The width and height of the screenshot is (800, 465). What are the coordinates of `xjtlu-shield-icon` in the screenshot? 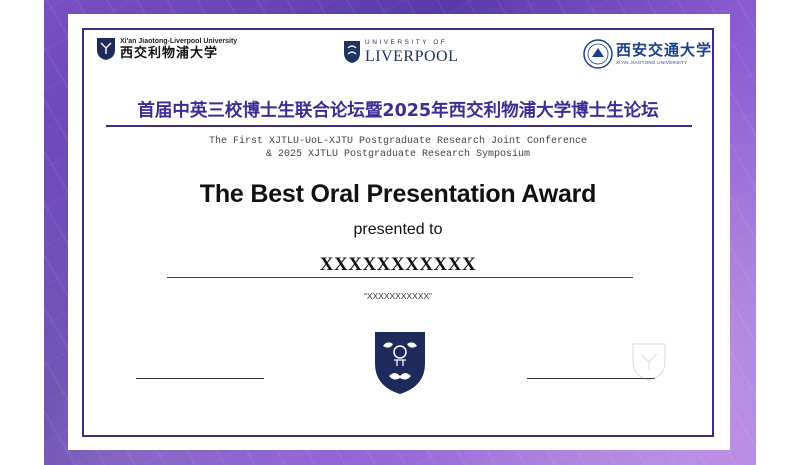 It's located at (400, 363).